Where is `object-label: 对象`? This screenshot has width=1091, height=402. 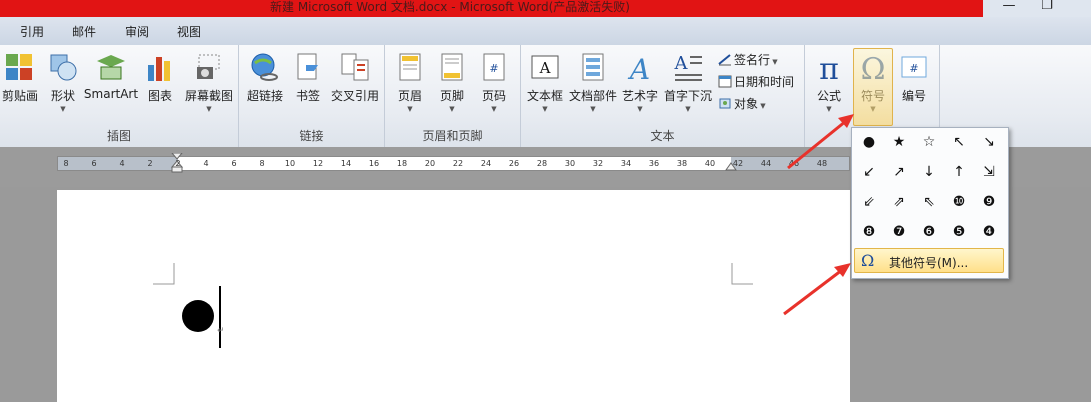 object-label: 对象 is located at coordinates (746, 104).